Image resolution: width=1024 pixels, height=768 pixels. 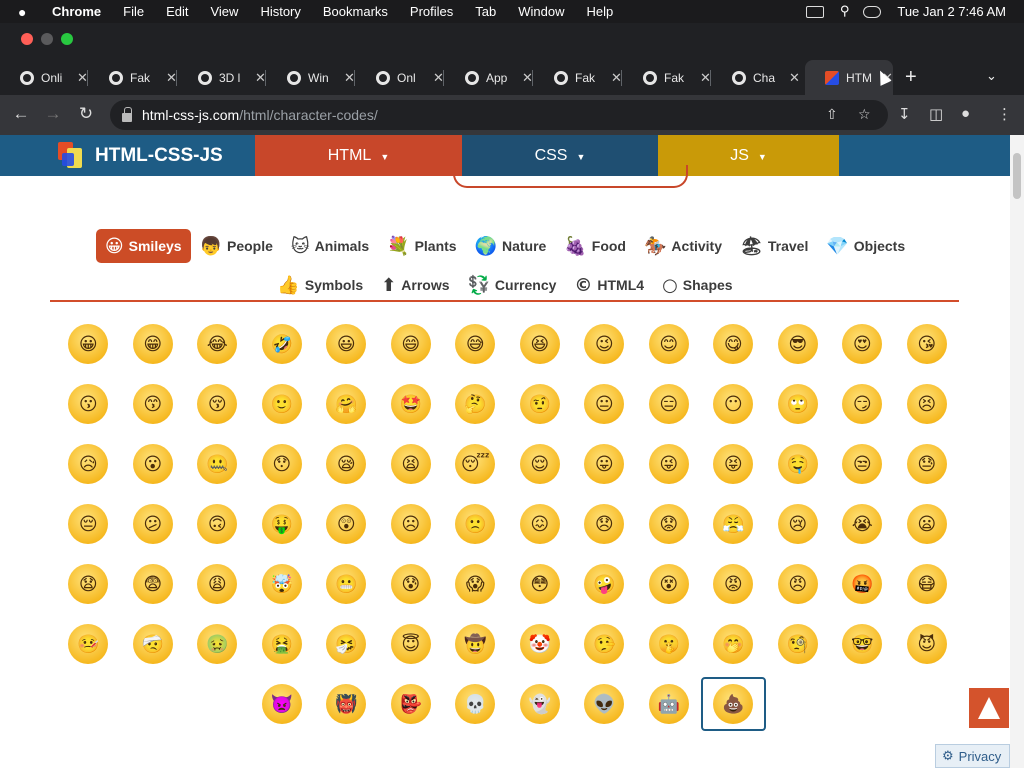 What do you see at coordinates (927, 404) in the screenshot?
I see `emoji-persevering-face: 😣` at bounding box center [927, 404].